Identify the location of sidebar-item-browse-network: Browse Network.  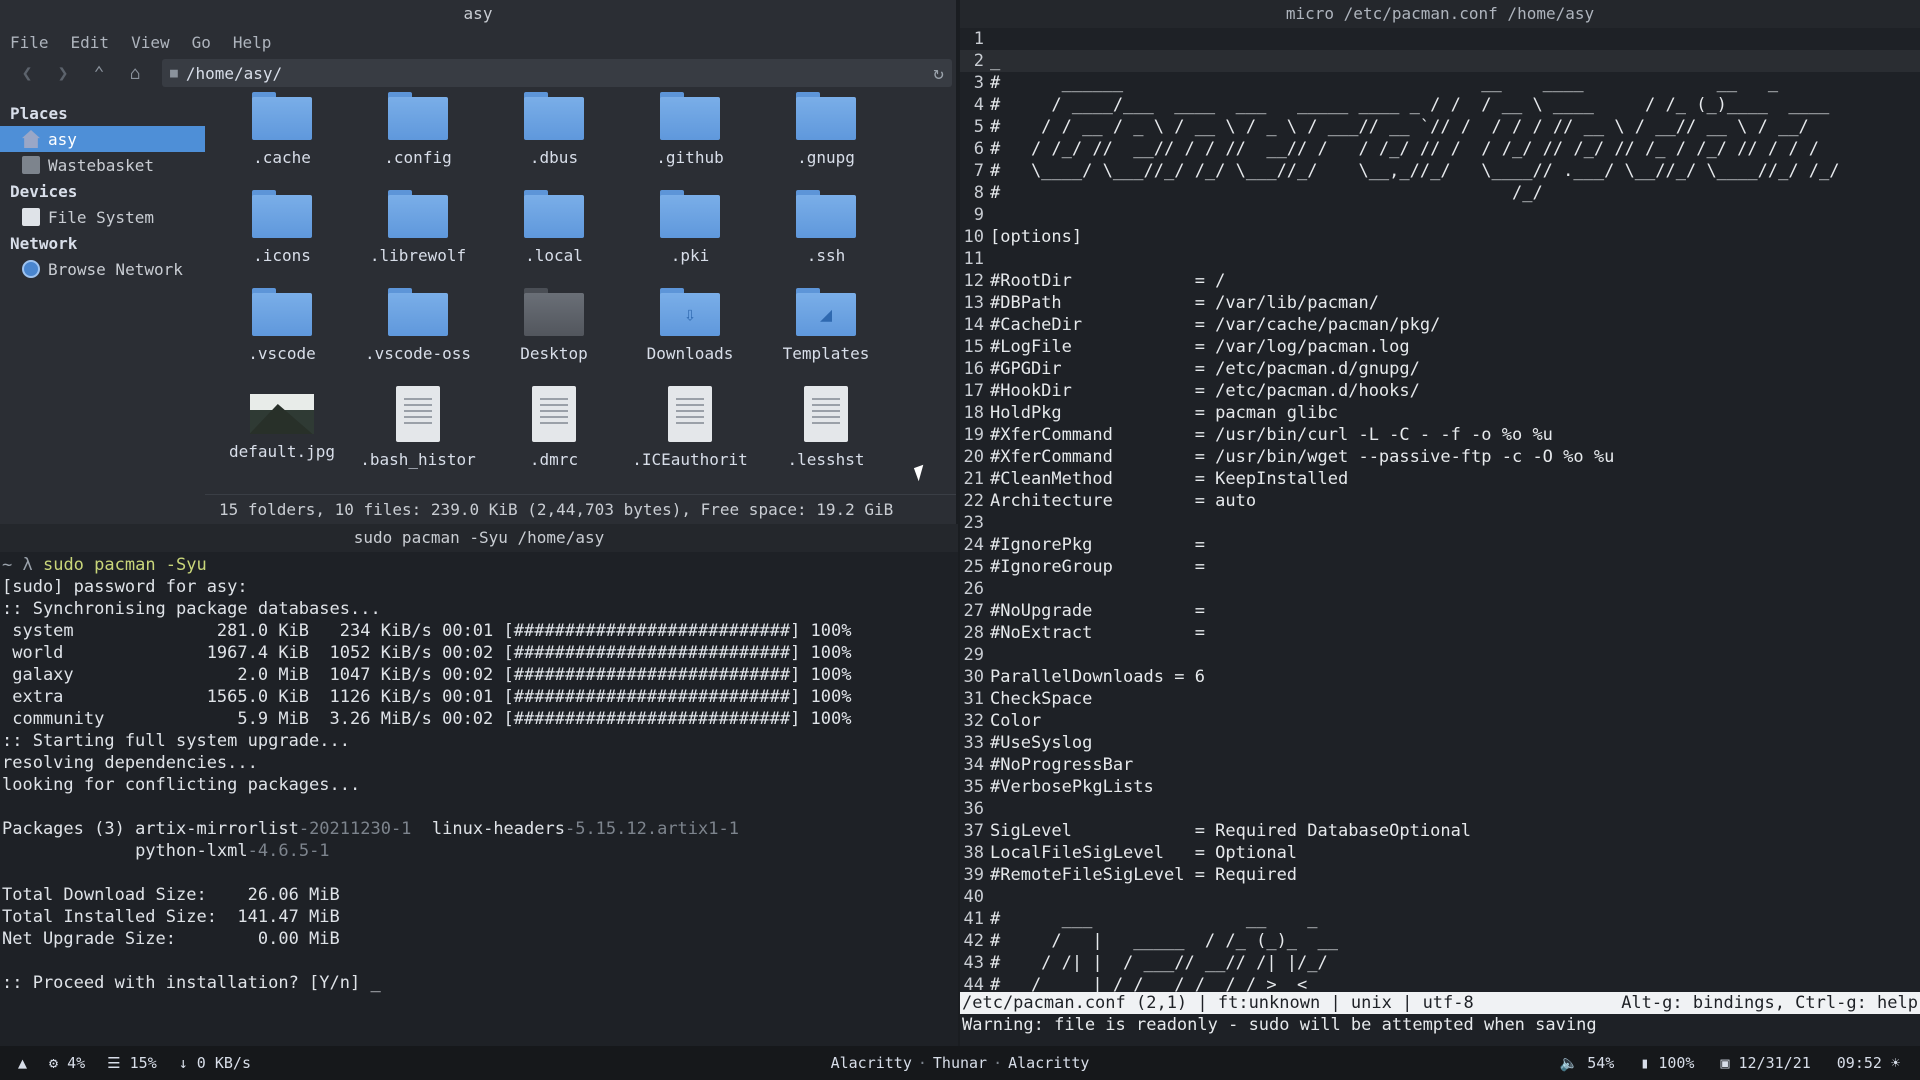
(102, 269).